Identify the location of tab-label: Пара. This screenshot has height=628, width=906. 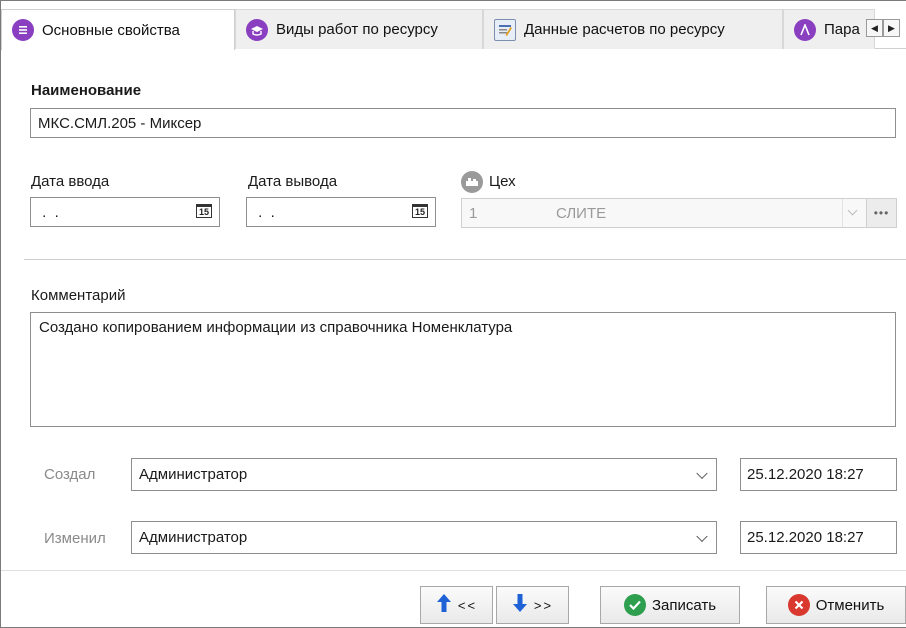
(842, 29).